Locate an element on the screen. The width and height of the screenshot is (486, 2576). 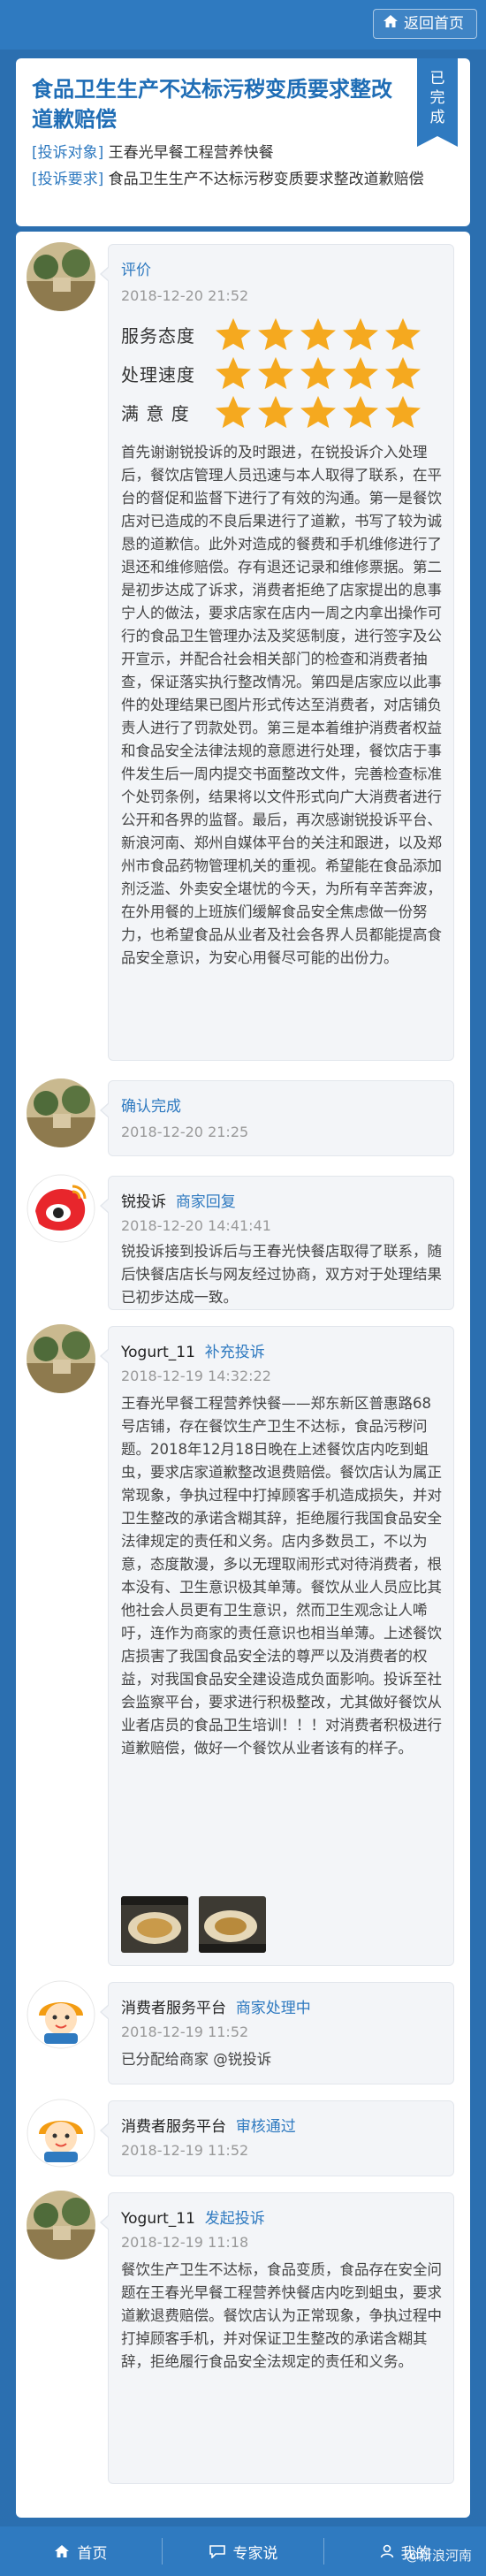
status-badge: 已完成 is located at coordinates (438, 102).